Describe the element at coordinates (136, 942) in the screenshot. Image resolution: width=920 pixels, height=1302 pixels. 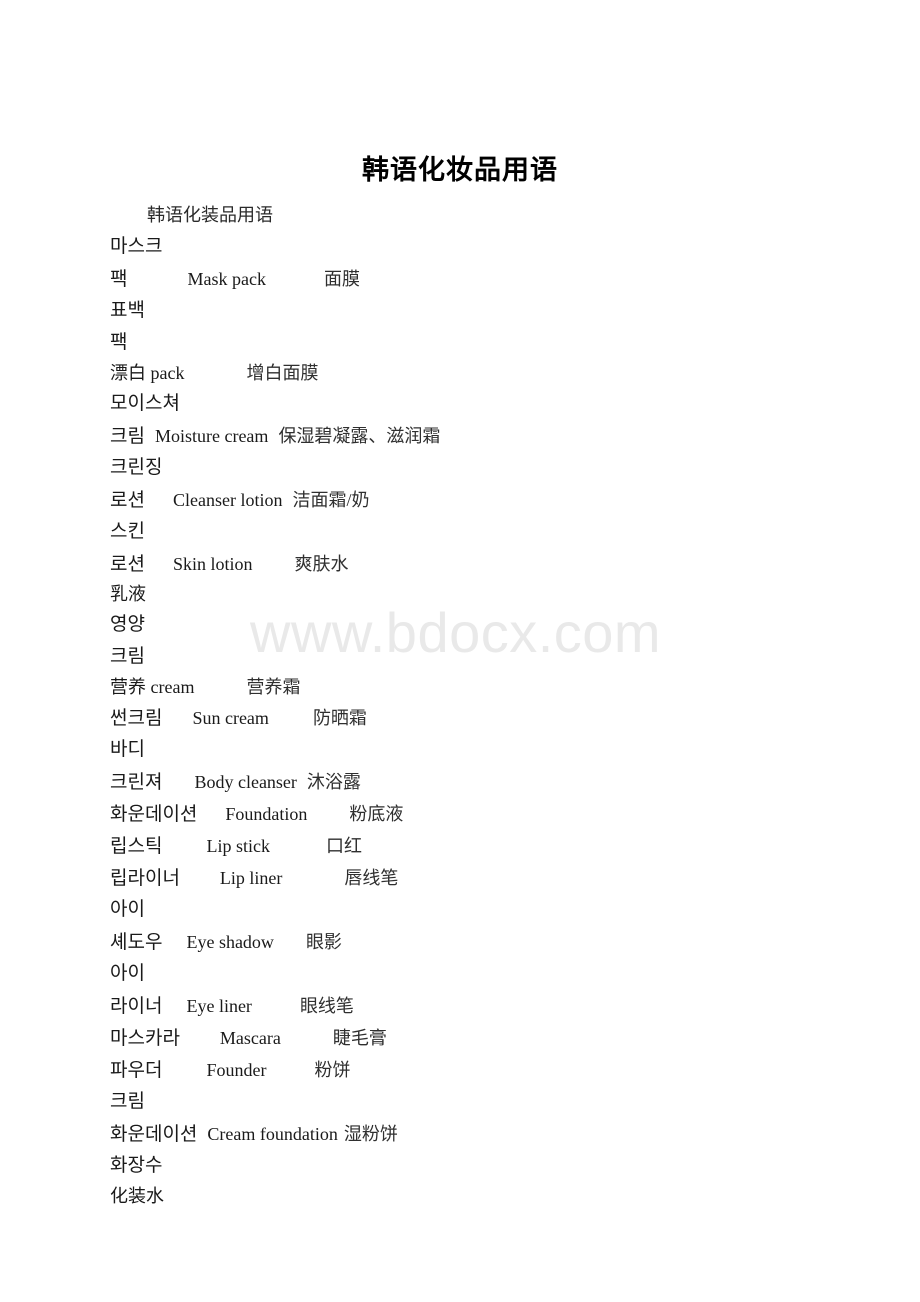
I see `term-korean: 셰도우` at that location.